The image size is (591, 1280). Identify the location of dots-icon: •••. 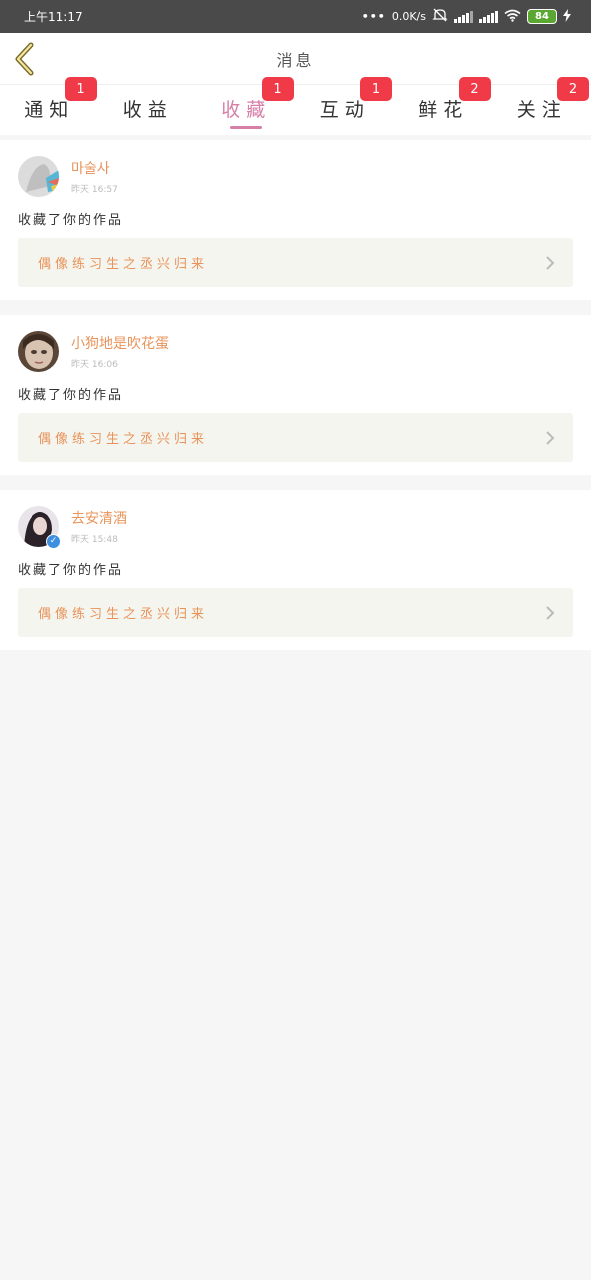
(373, 16).